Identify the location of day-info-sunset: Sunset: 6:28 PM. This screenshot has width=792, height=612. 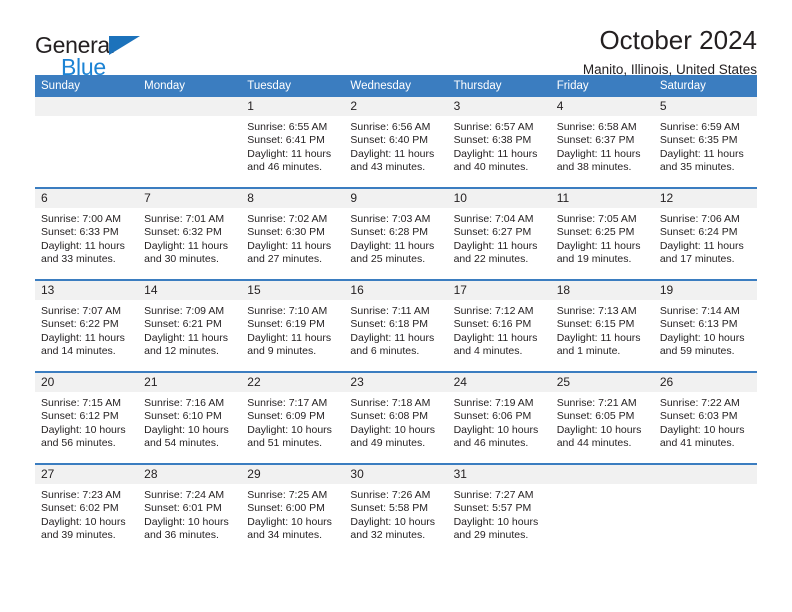
(389, 232).